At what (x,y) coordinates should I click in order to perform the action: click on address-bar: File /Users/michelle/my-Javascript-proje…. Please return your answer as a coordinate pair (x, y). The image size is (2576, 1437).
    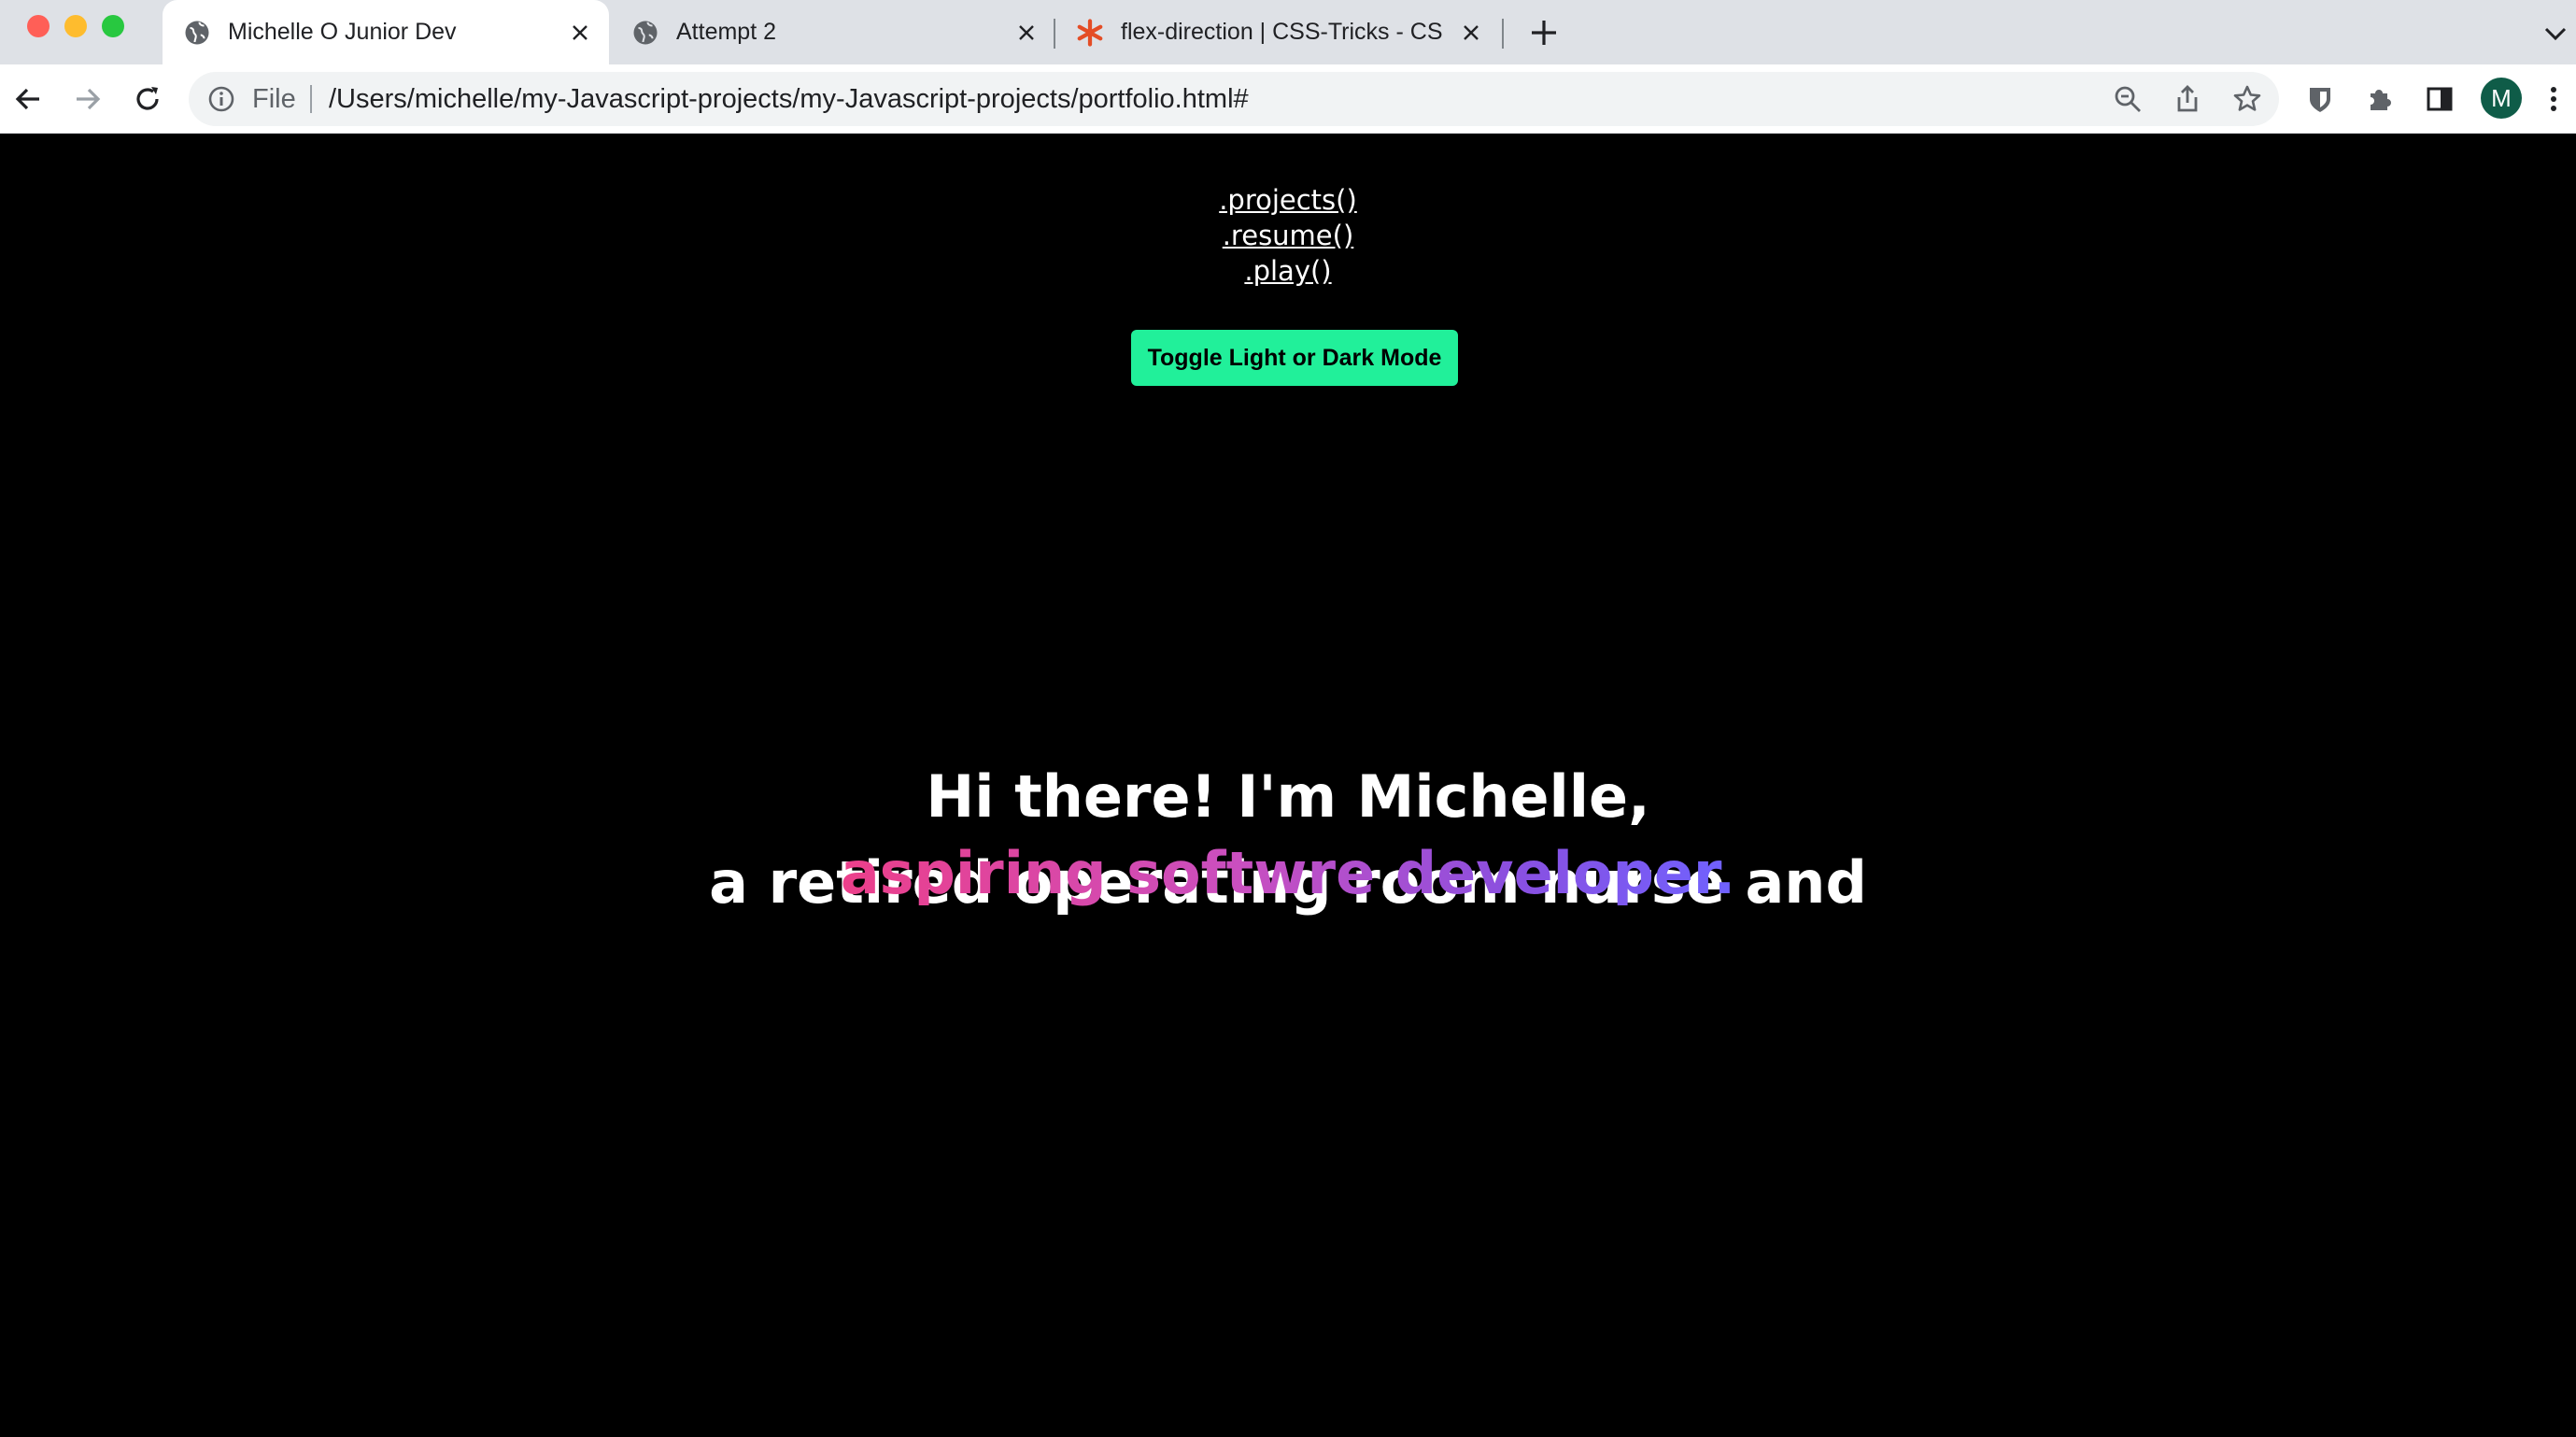
    Looking at the image, I should click on (1234, 99).